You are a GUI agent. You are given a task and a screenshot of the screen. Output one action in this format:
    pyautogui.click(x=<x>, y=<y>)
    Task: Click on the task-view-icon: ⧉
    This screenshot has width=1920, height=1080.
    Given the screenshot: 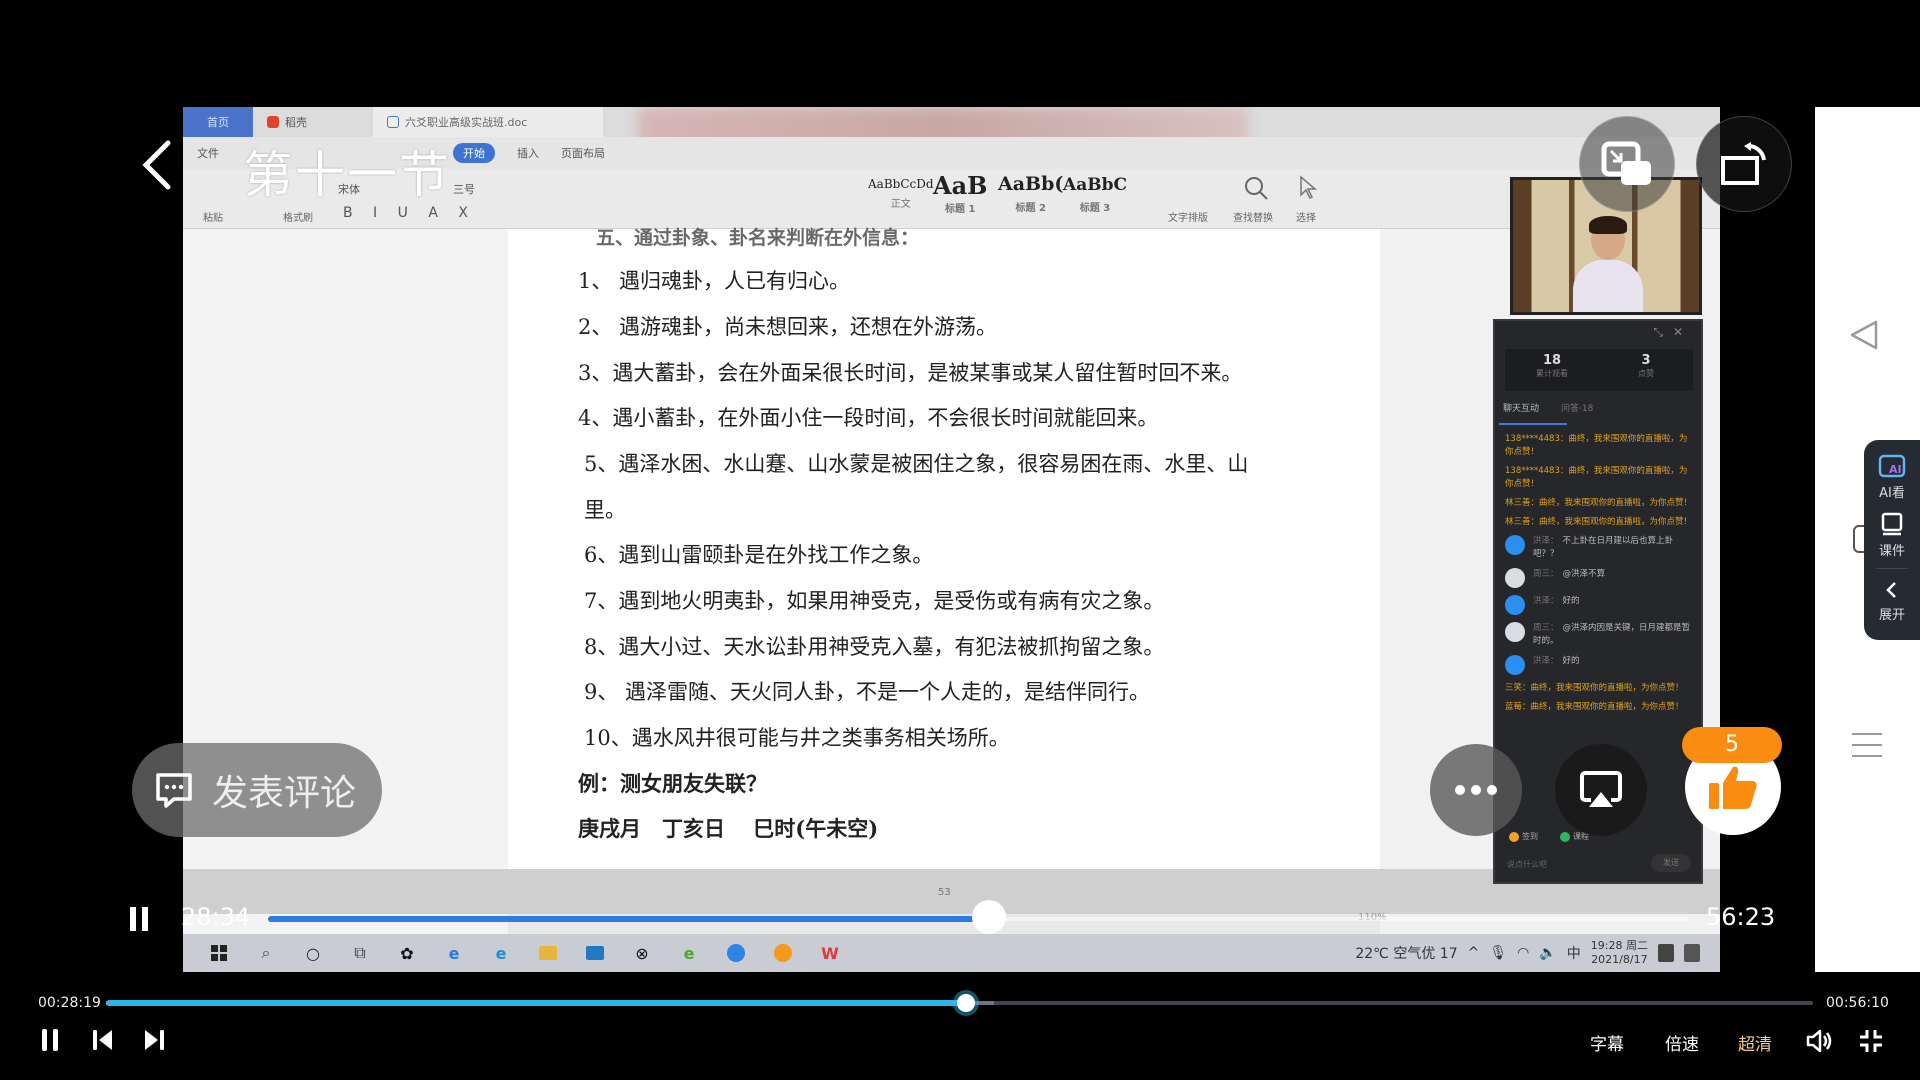 What is the action you would take?
    pyautogui.click(x=360, y=952)
    